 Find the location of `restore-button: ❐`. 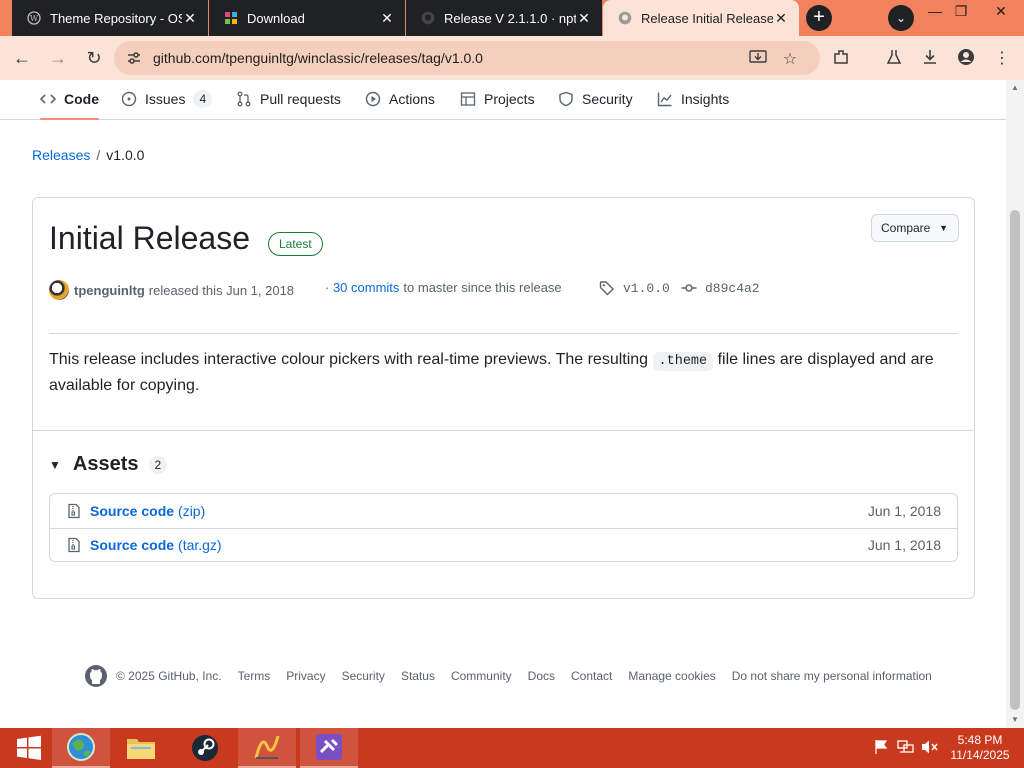

restore-button: ❐ is located at coordinates (961, 11).